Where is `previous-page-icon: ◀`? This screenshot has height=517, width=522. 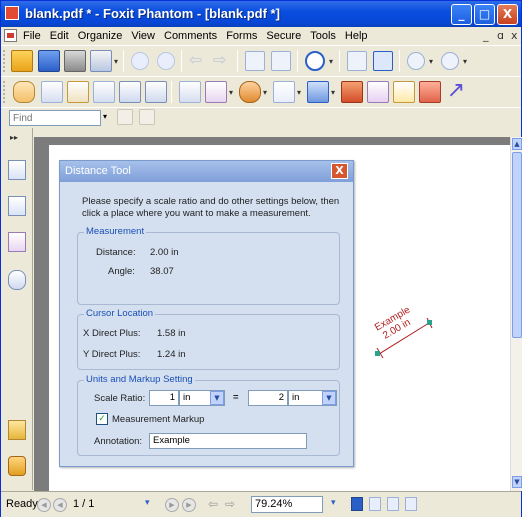 previous-page-icon: ◀ is located at coordinates (60, 505).